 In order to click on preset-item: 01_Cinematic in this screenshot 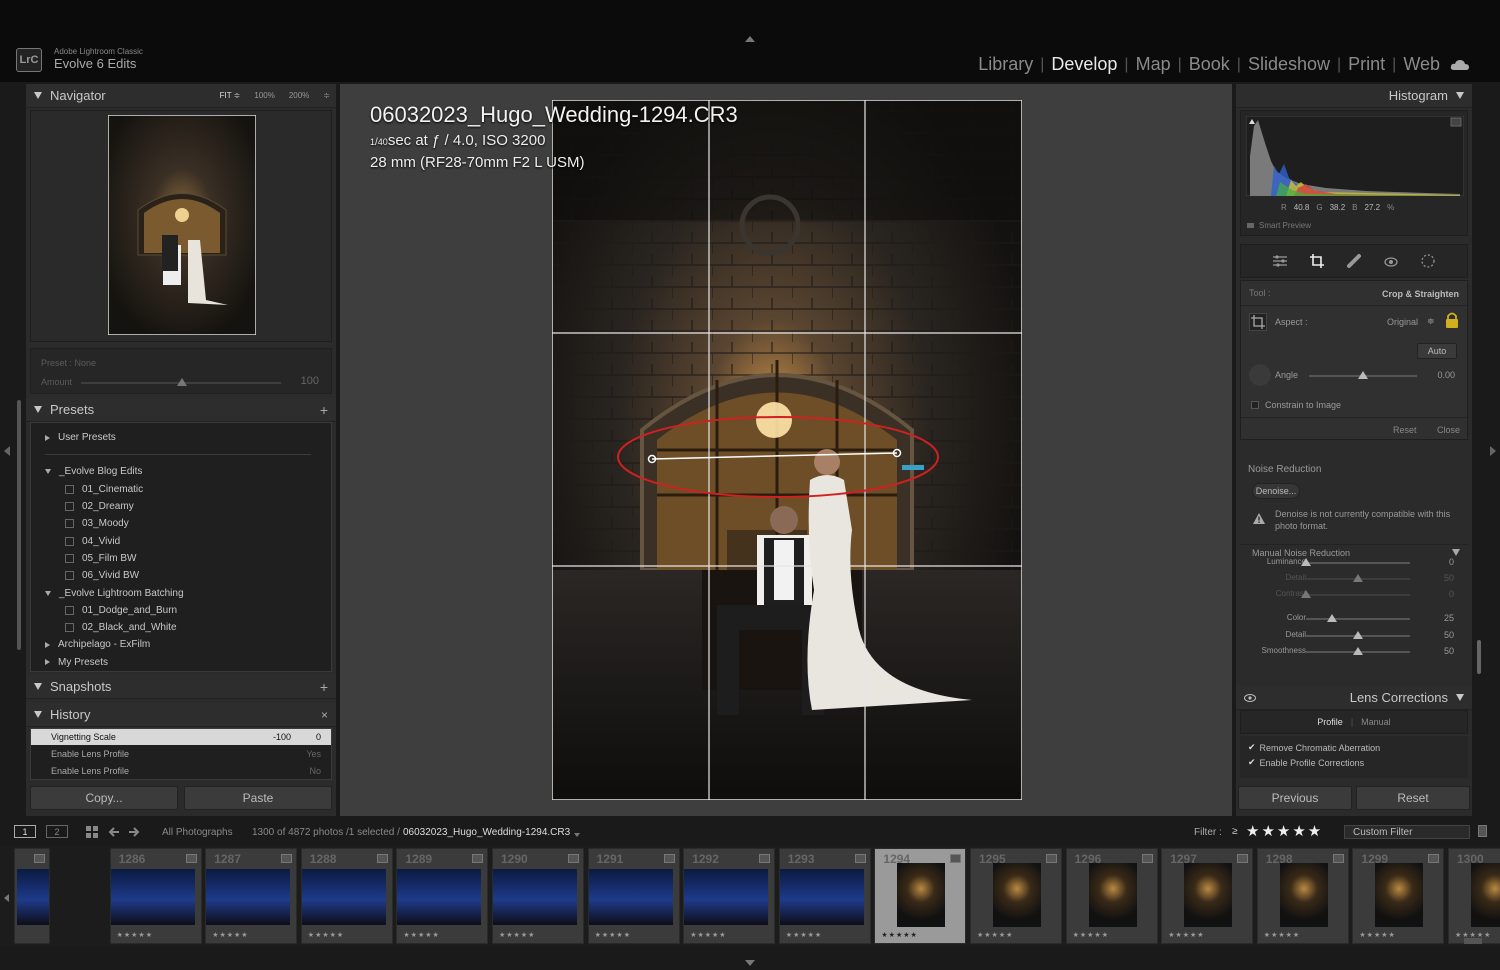, I will do `click(188, 489)`.